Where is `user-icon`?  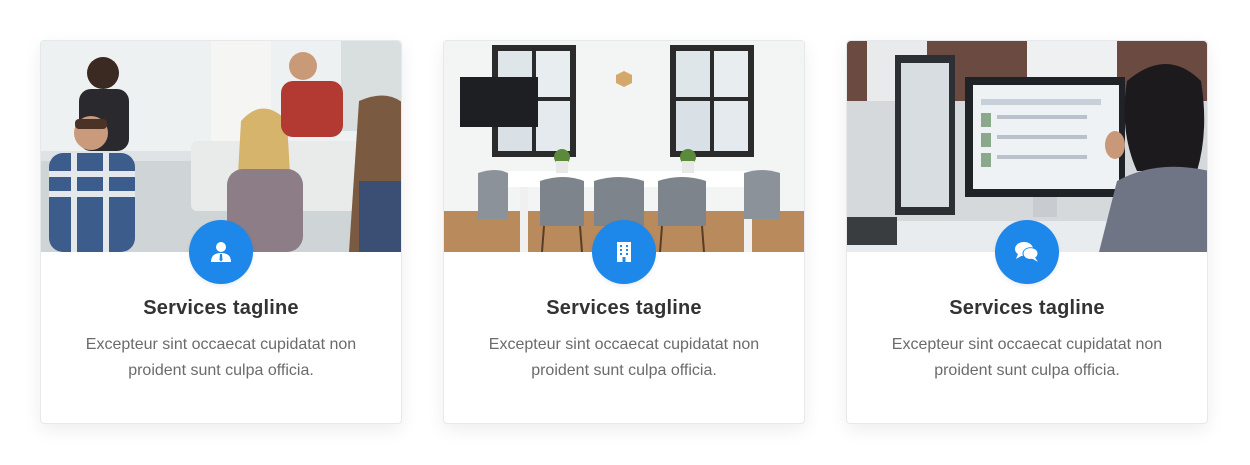
user-icon is located at coordinates (221, 252).